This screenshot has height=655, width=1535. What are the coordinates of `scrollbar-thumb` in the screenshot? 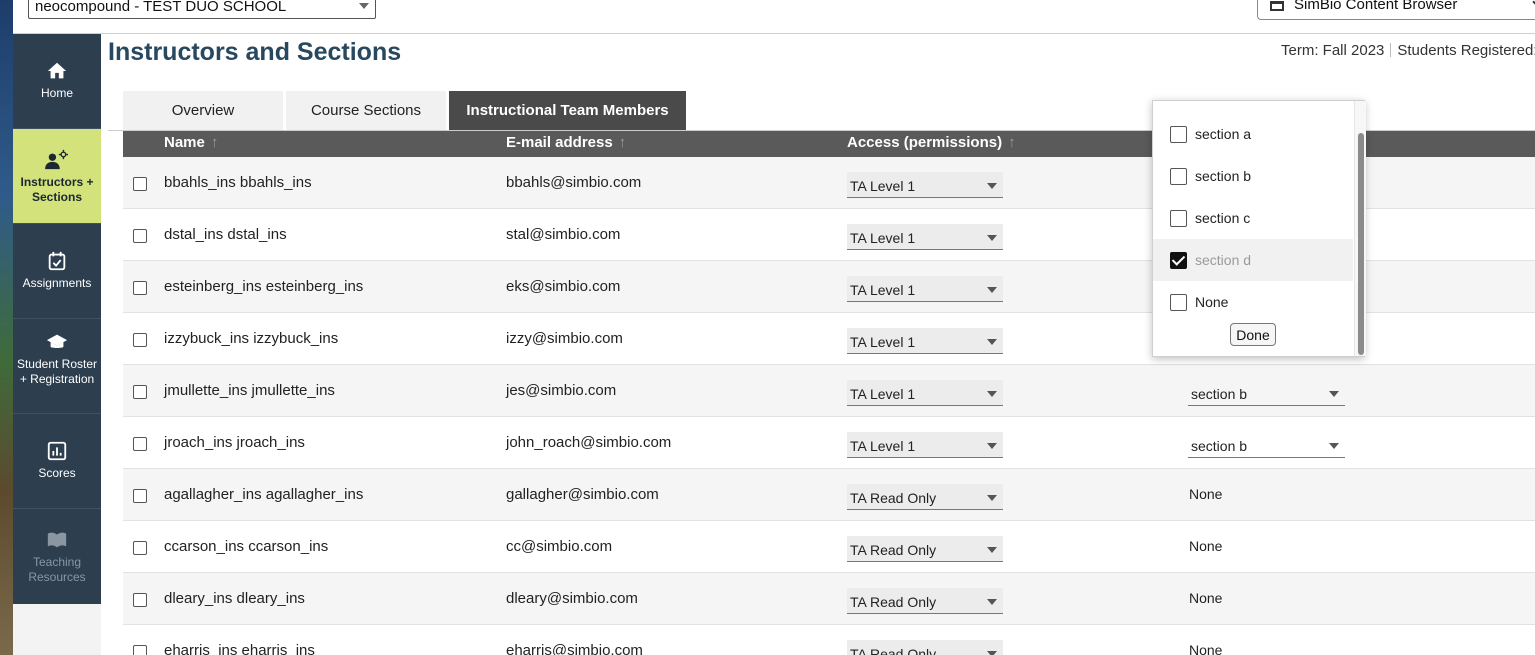 It's located at (1361, 244).